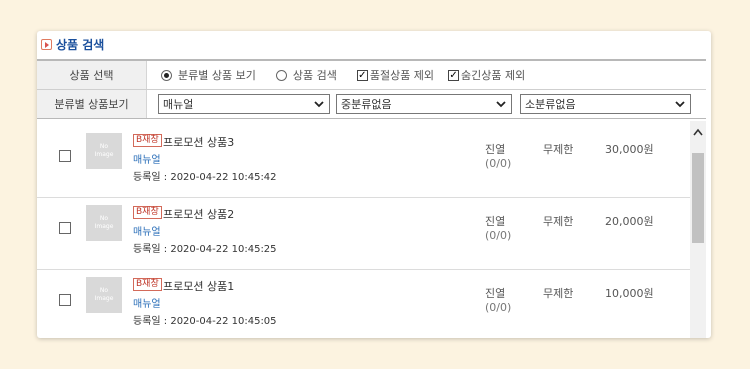  Describe the element at coordinates (314, 75) in the screenshot. I see `radio-search-label: 상품 검색` at that location.